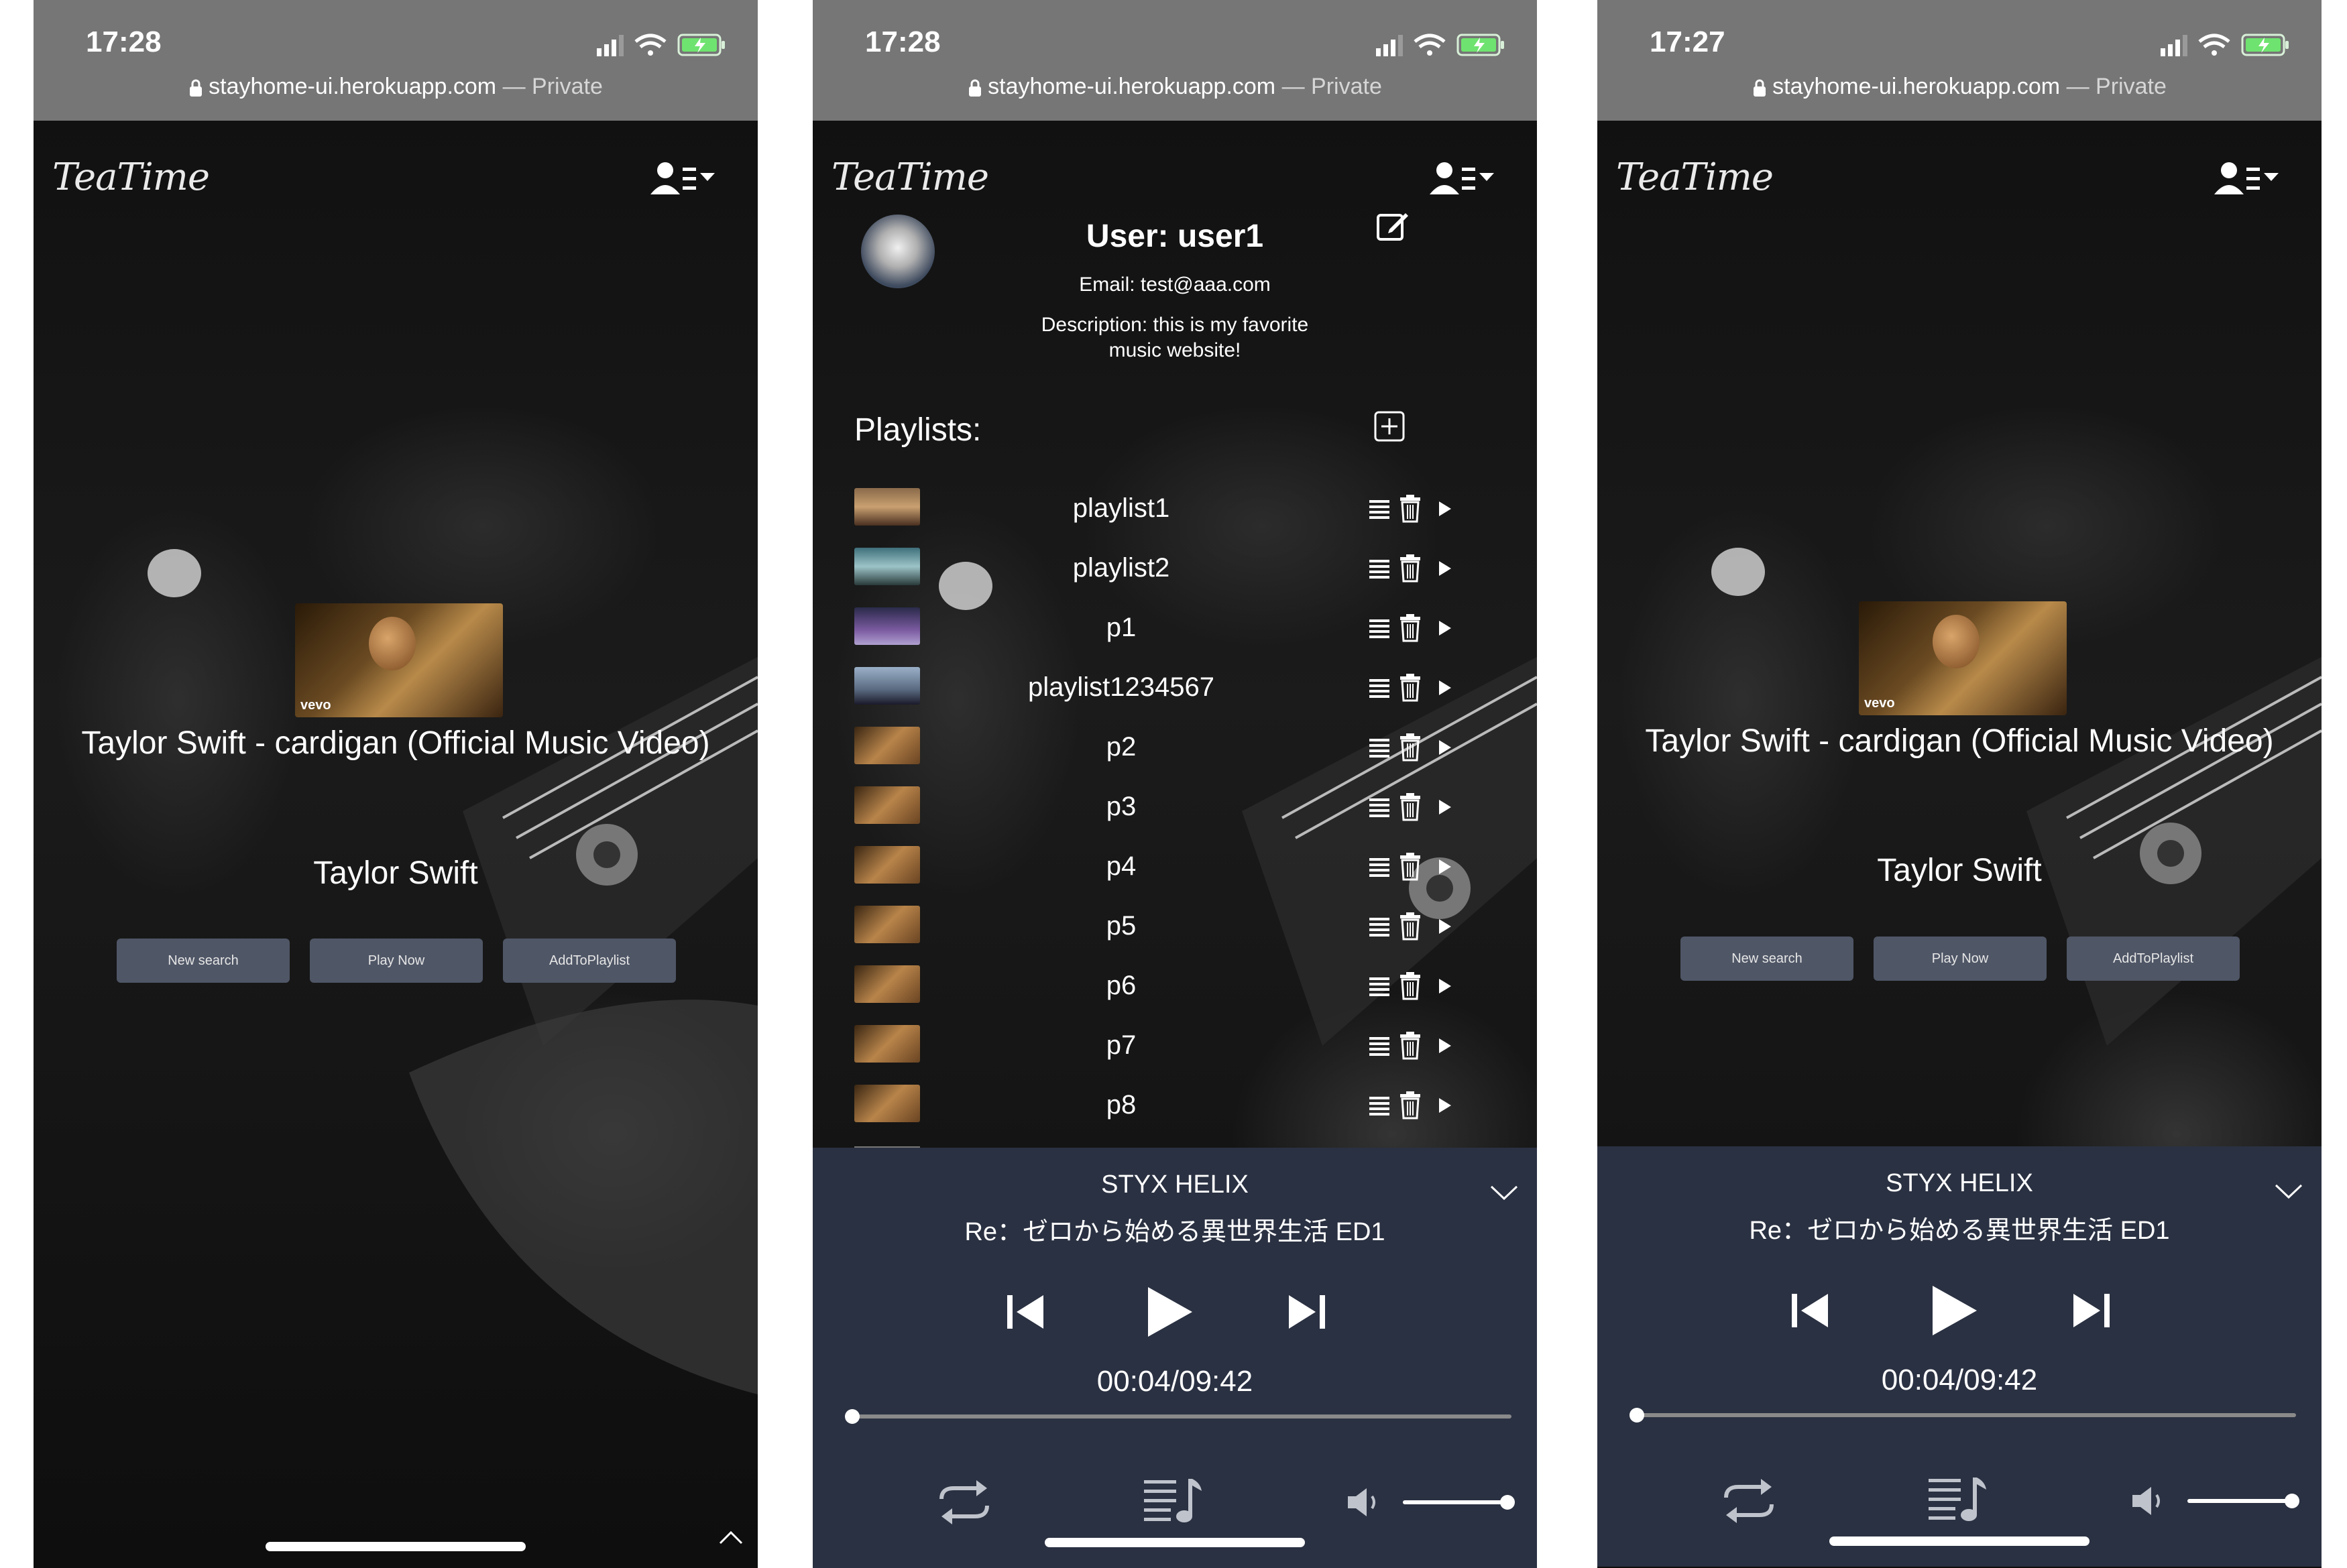 This screenshot has width=2347, height=1568. Describe the element at coordinates (887, 984) in the screenshot. I see `playlist-thumbnail` at that location.